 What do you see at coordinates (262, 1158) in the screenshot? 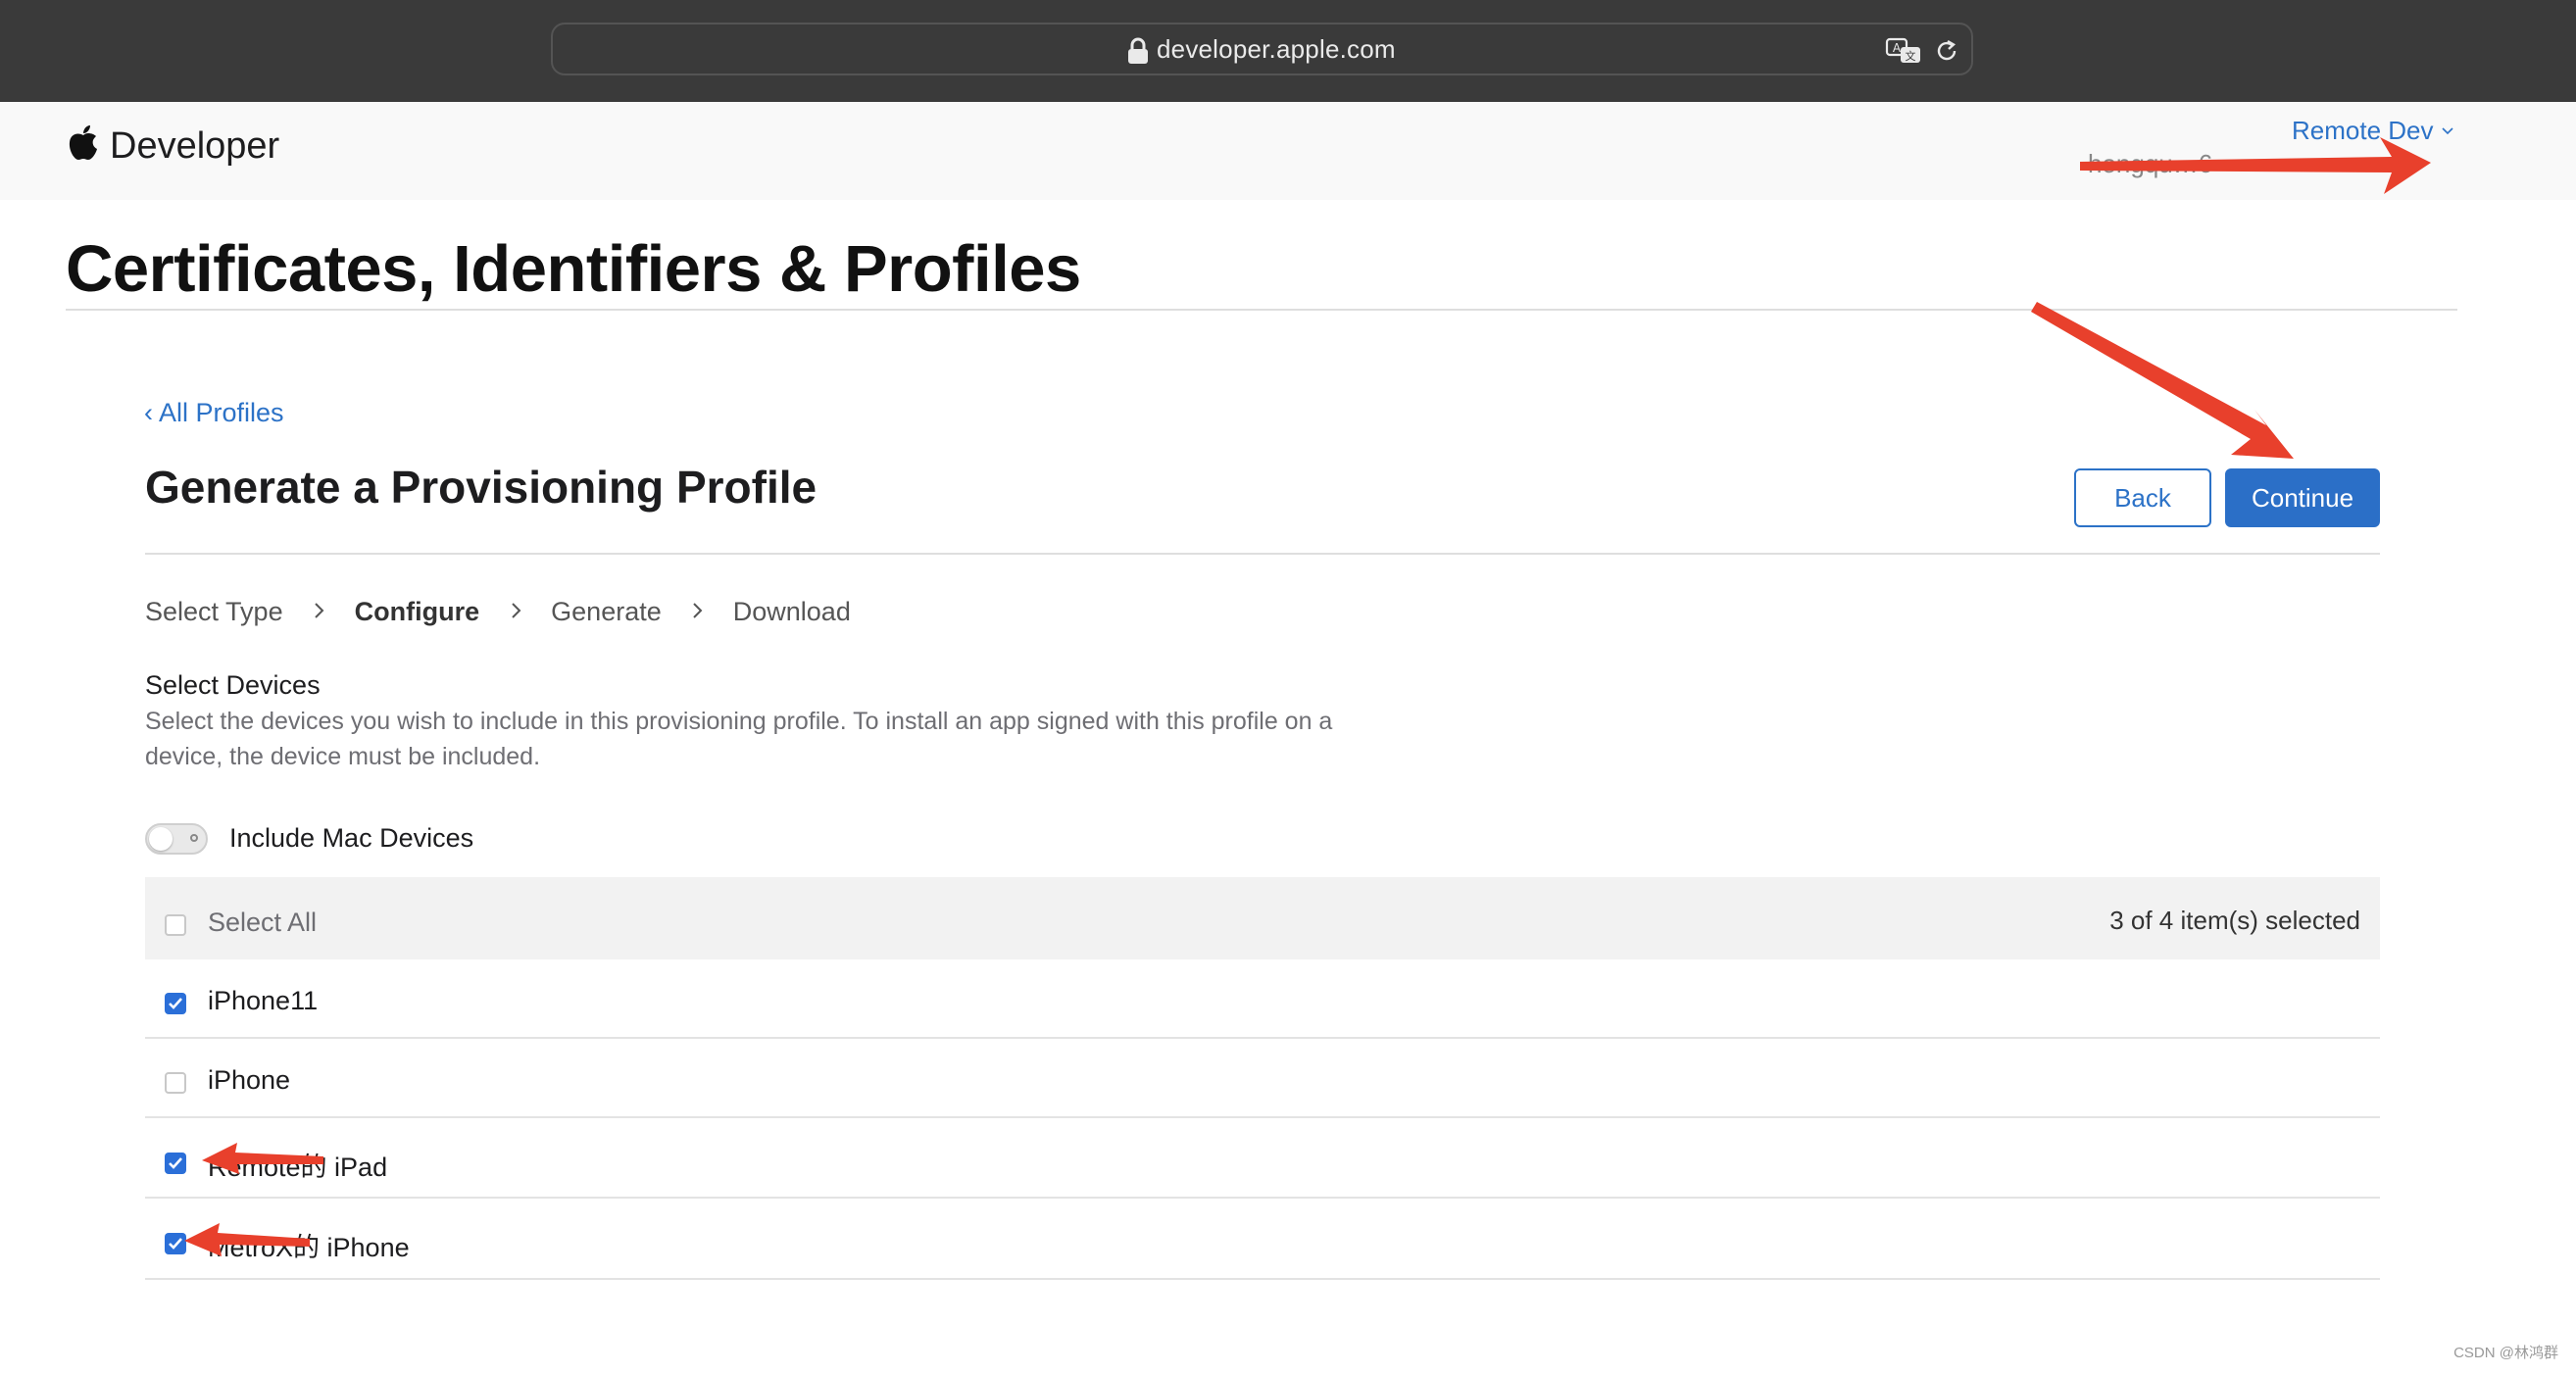
I see `annotation-arrow-ipad` at bounding box center [262, 1158].